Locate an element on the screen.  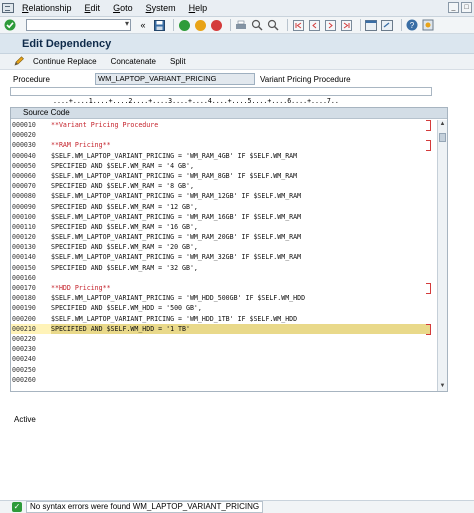
code-line: 000220 is located at coordinates (221, 339).